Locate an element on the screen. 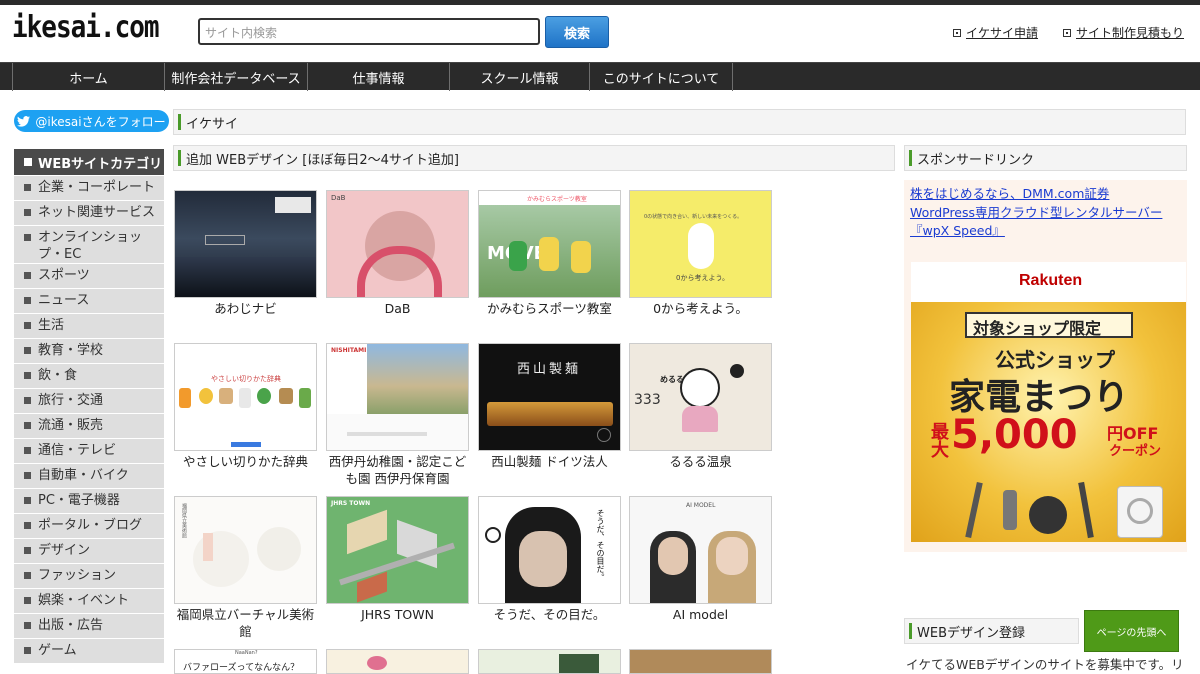 Image resolution: width=1200 pixels, height=674 pixels. section-title-label: 追加 WEBデザイン [ほぼ毎日2～4サイト追加] is located at coordinates (322, 160).